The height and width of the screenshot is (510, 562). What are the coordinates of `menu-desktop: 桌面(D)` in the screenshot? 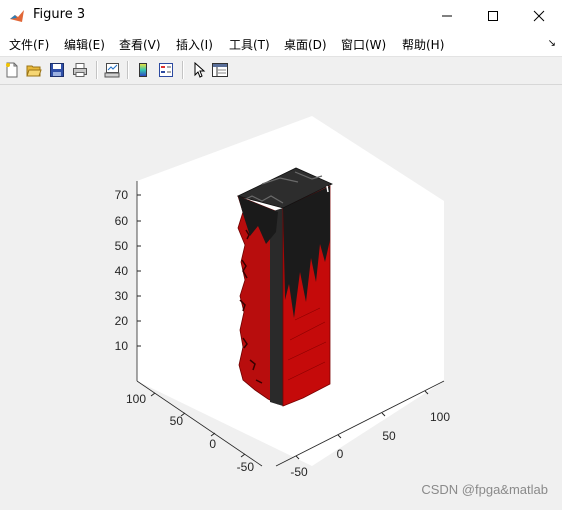 It's located at (305, 44).